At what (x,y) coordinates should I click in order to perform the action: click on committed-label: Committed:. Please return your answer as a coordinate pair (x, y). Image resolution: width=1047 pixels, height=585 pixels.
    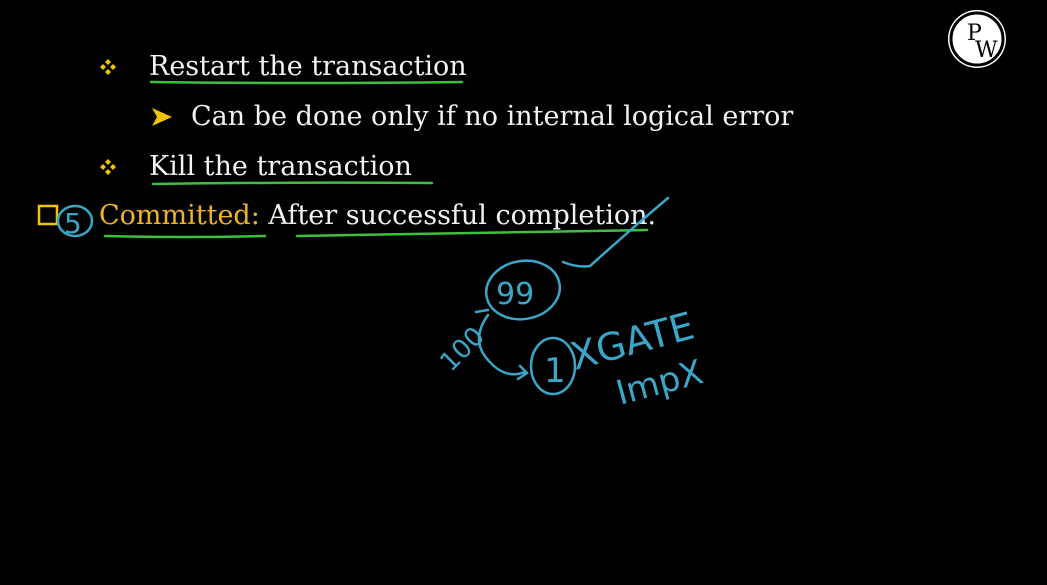
    Looking at the image, I should click on (179, 215).